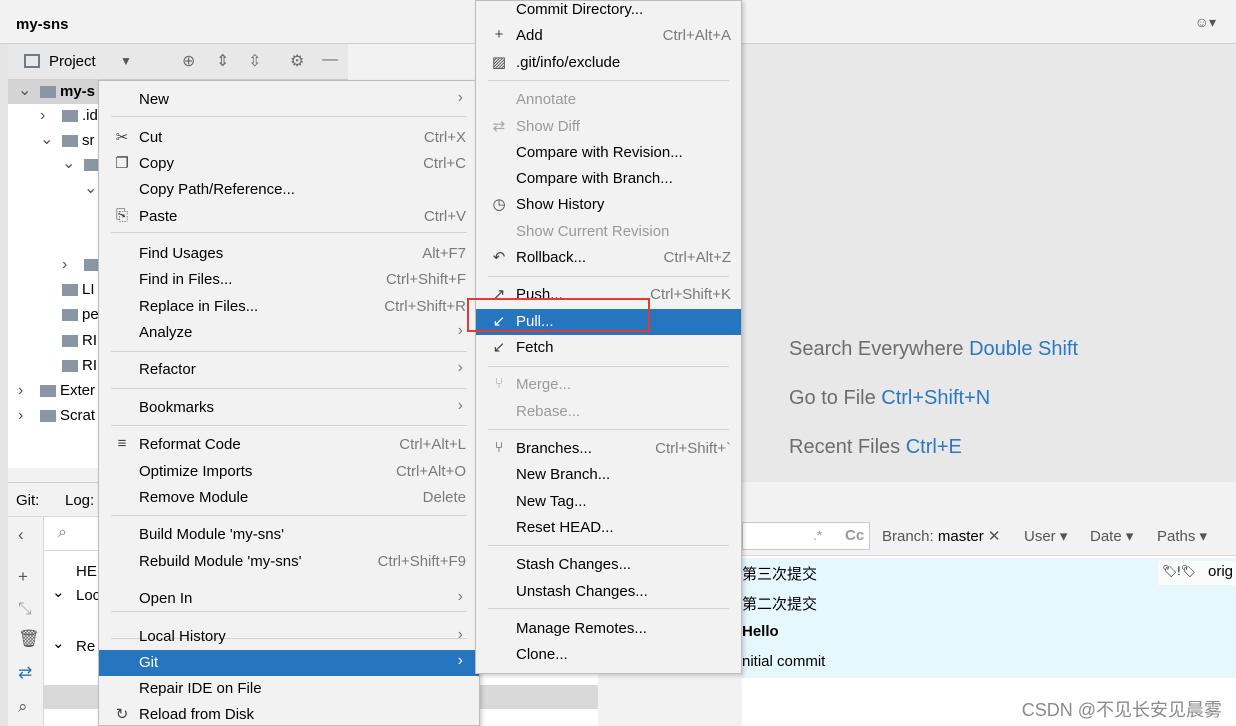 This screenshot has width=1236, height=726. I want to click on paths-filter: Paths ▾, so click(1182, 536).